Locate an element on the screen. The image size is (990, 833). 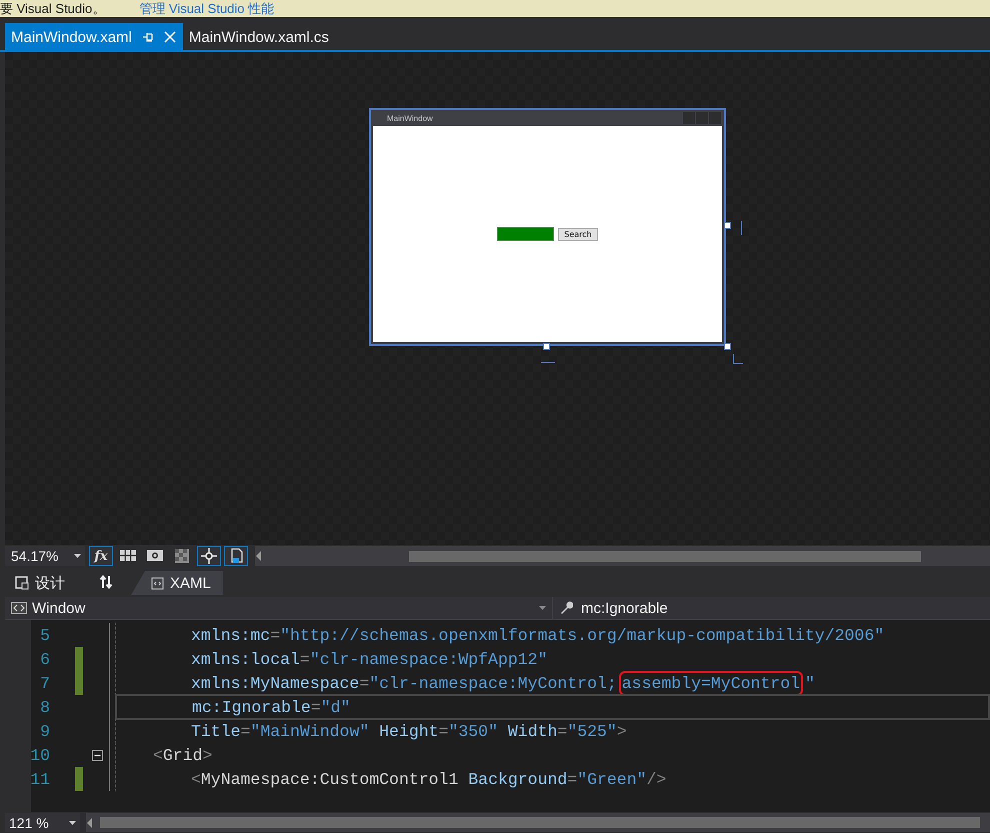
code-line: <MyNamespace:CustomControl1 Background="Green"/> is located at coordinates (552, 779).